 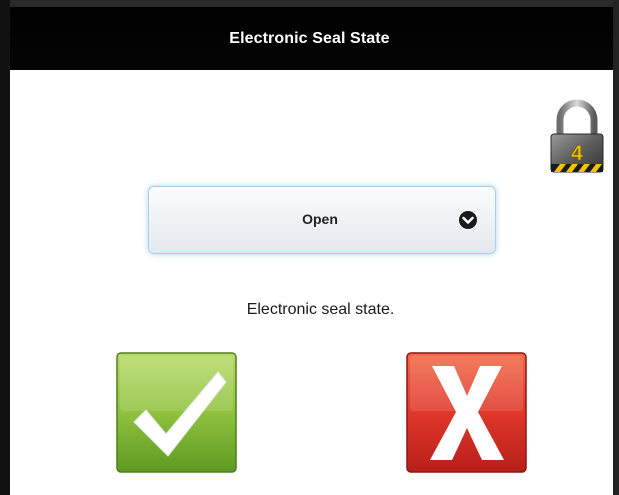 What do you see at coordinates (616, 247) in the screenshot?
I see `dialog-right-border` at bounding box center [616, 247].